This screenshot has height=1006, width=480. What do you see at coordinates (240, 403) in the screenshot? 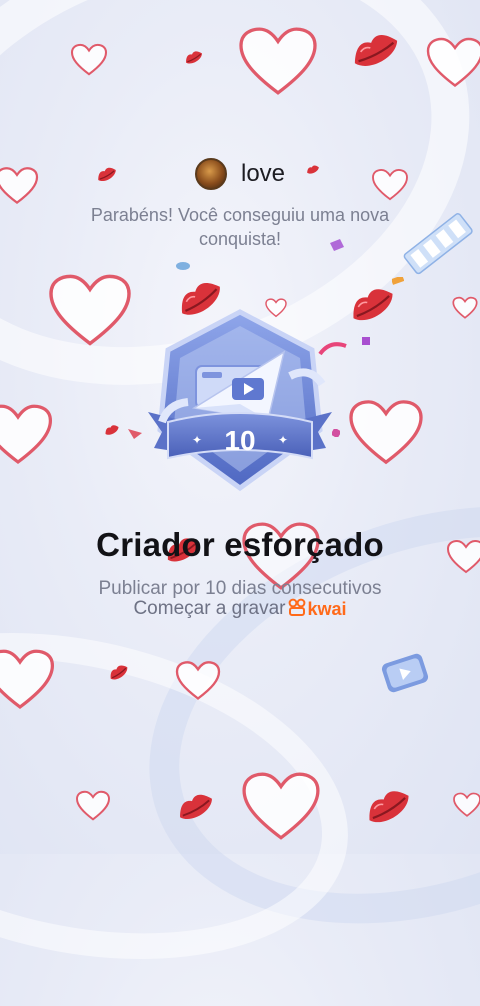
I see `achievement-badge: ✦ ✦ 10` at bounding box center [240, 403].